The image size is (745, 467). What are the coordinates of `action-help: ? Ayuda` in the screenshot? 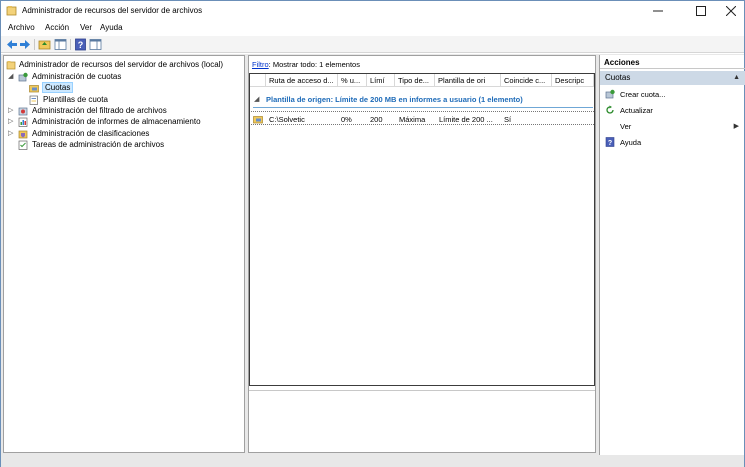 It's located at (672, 143).